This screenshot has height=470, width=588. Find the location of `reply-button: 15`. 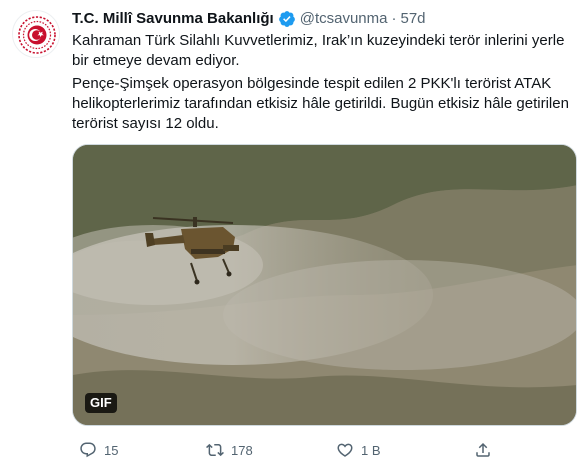

reply-button: 15 is located at coordinates (96, 450).